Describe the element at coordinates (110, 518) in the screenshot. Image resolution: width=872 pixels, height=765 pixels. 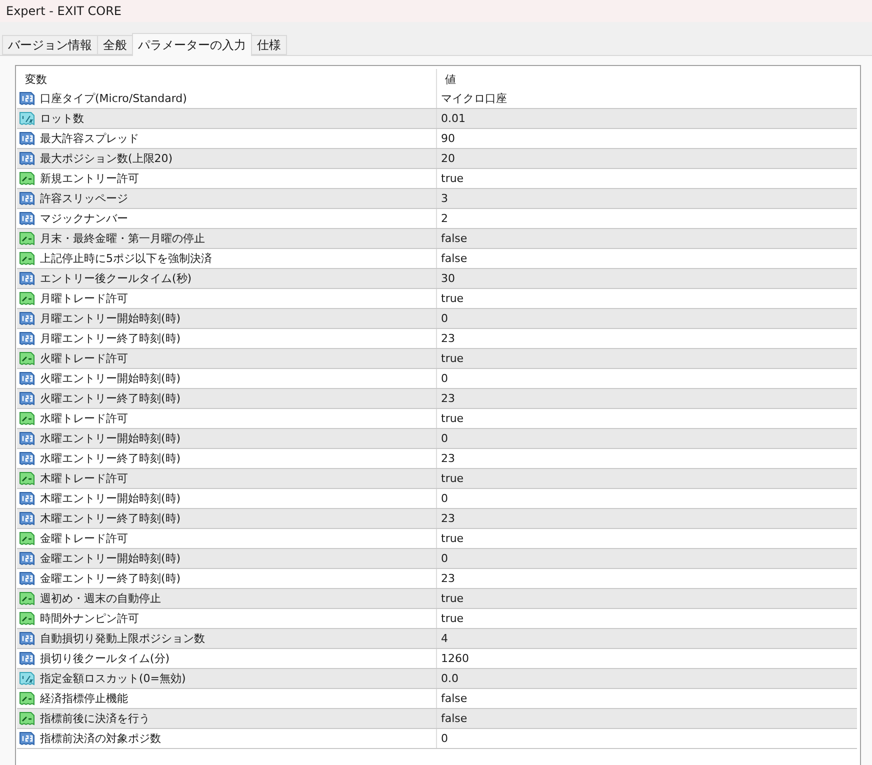
I see `parameter-name: 木曜エントリー終了時刻(時)` at that location.